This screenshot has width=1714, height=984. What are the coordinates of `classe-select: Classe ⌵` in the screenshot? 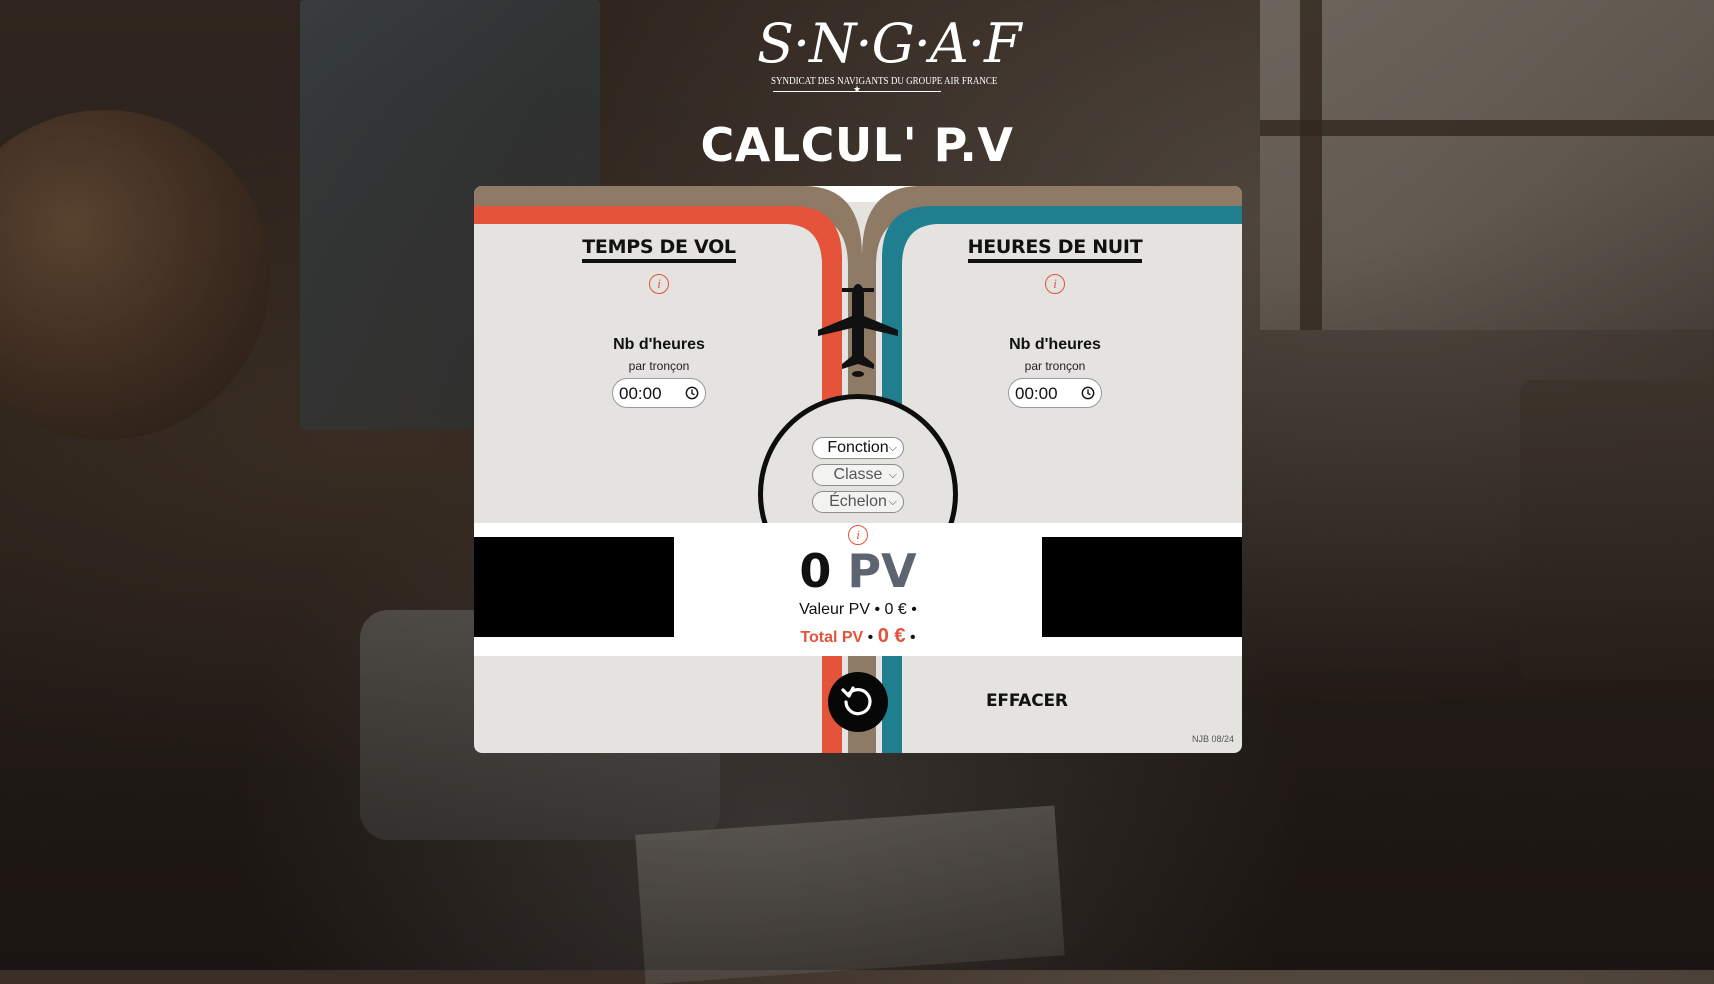 It's located at (858, 475).